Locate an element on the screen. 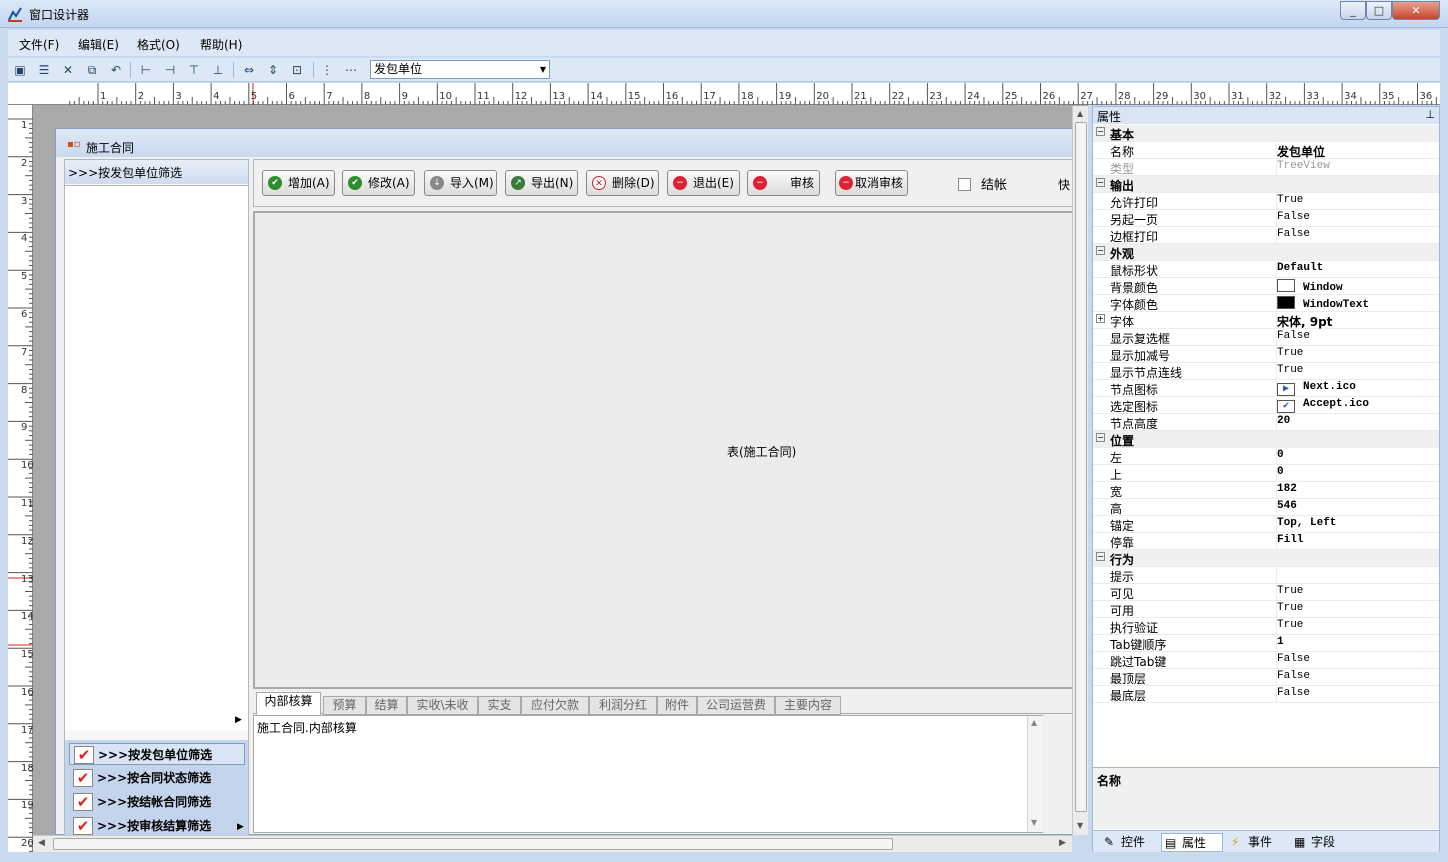 The image size is (1448, 862). tab-profit: 利润分红 is located at coordinates (623, 705).